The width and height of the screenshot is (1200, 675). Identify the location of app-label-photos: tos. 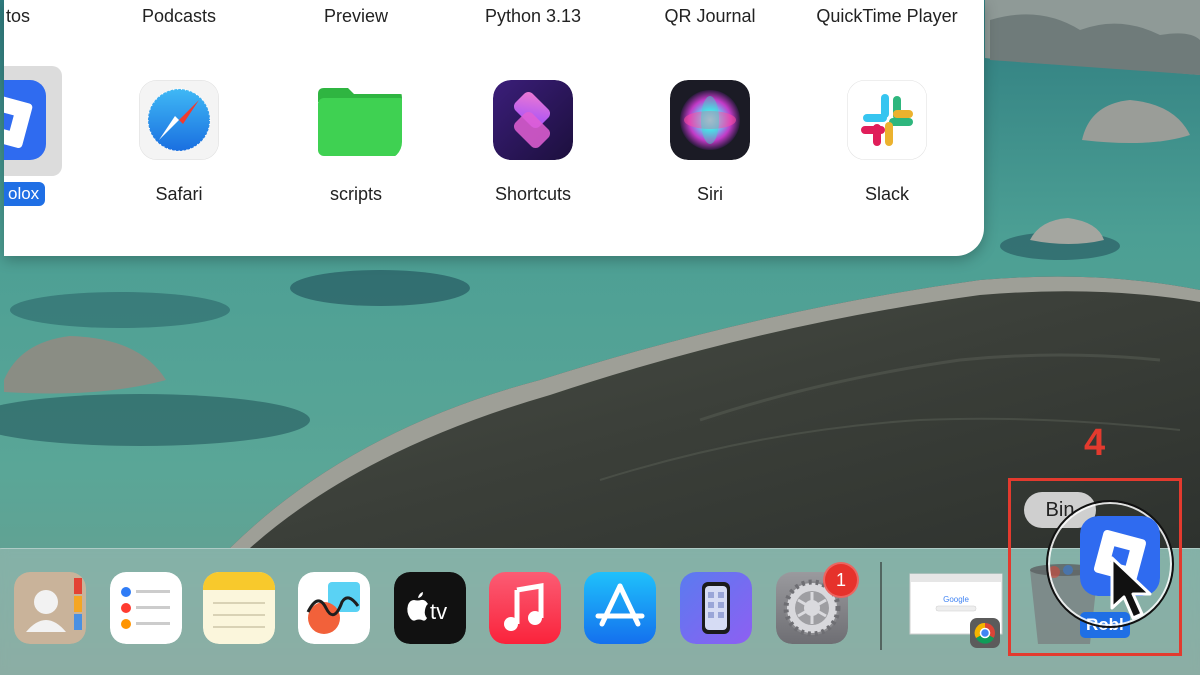
(18, 16).